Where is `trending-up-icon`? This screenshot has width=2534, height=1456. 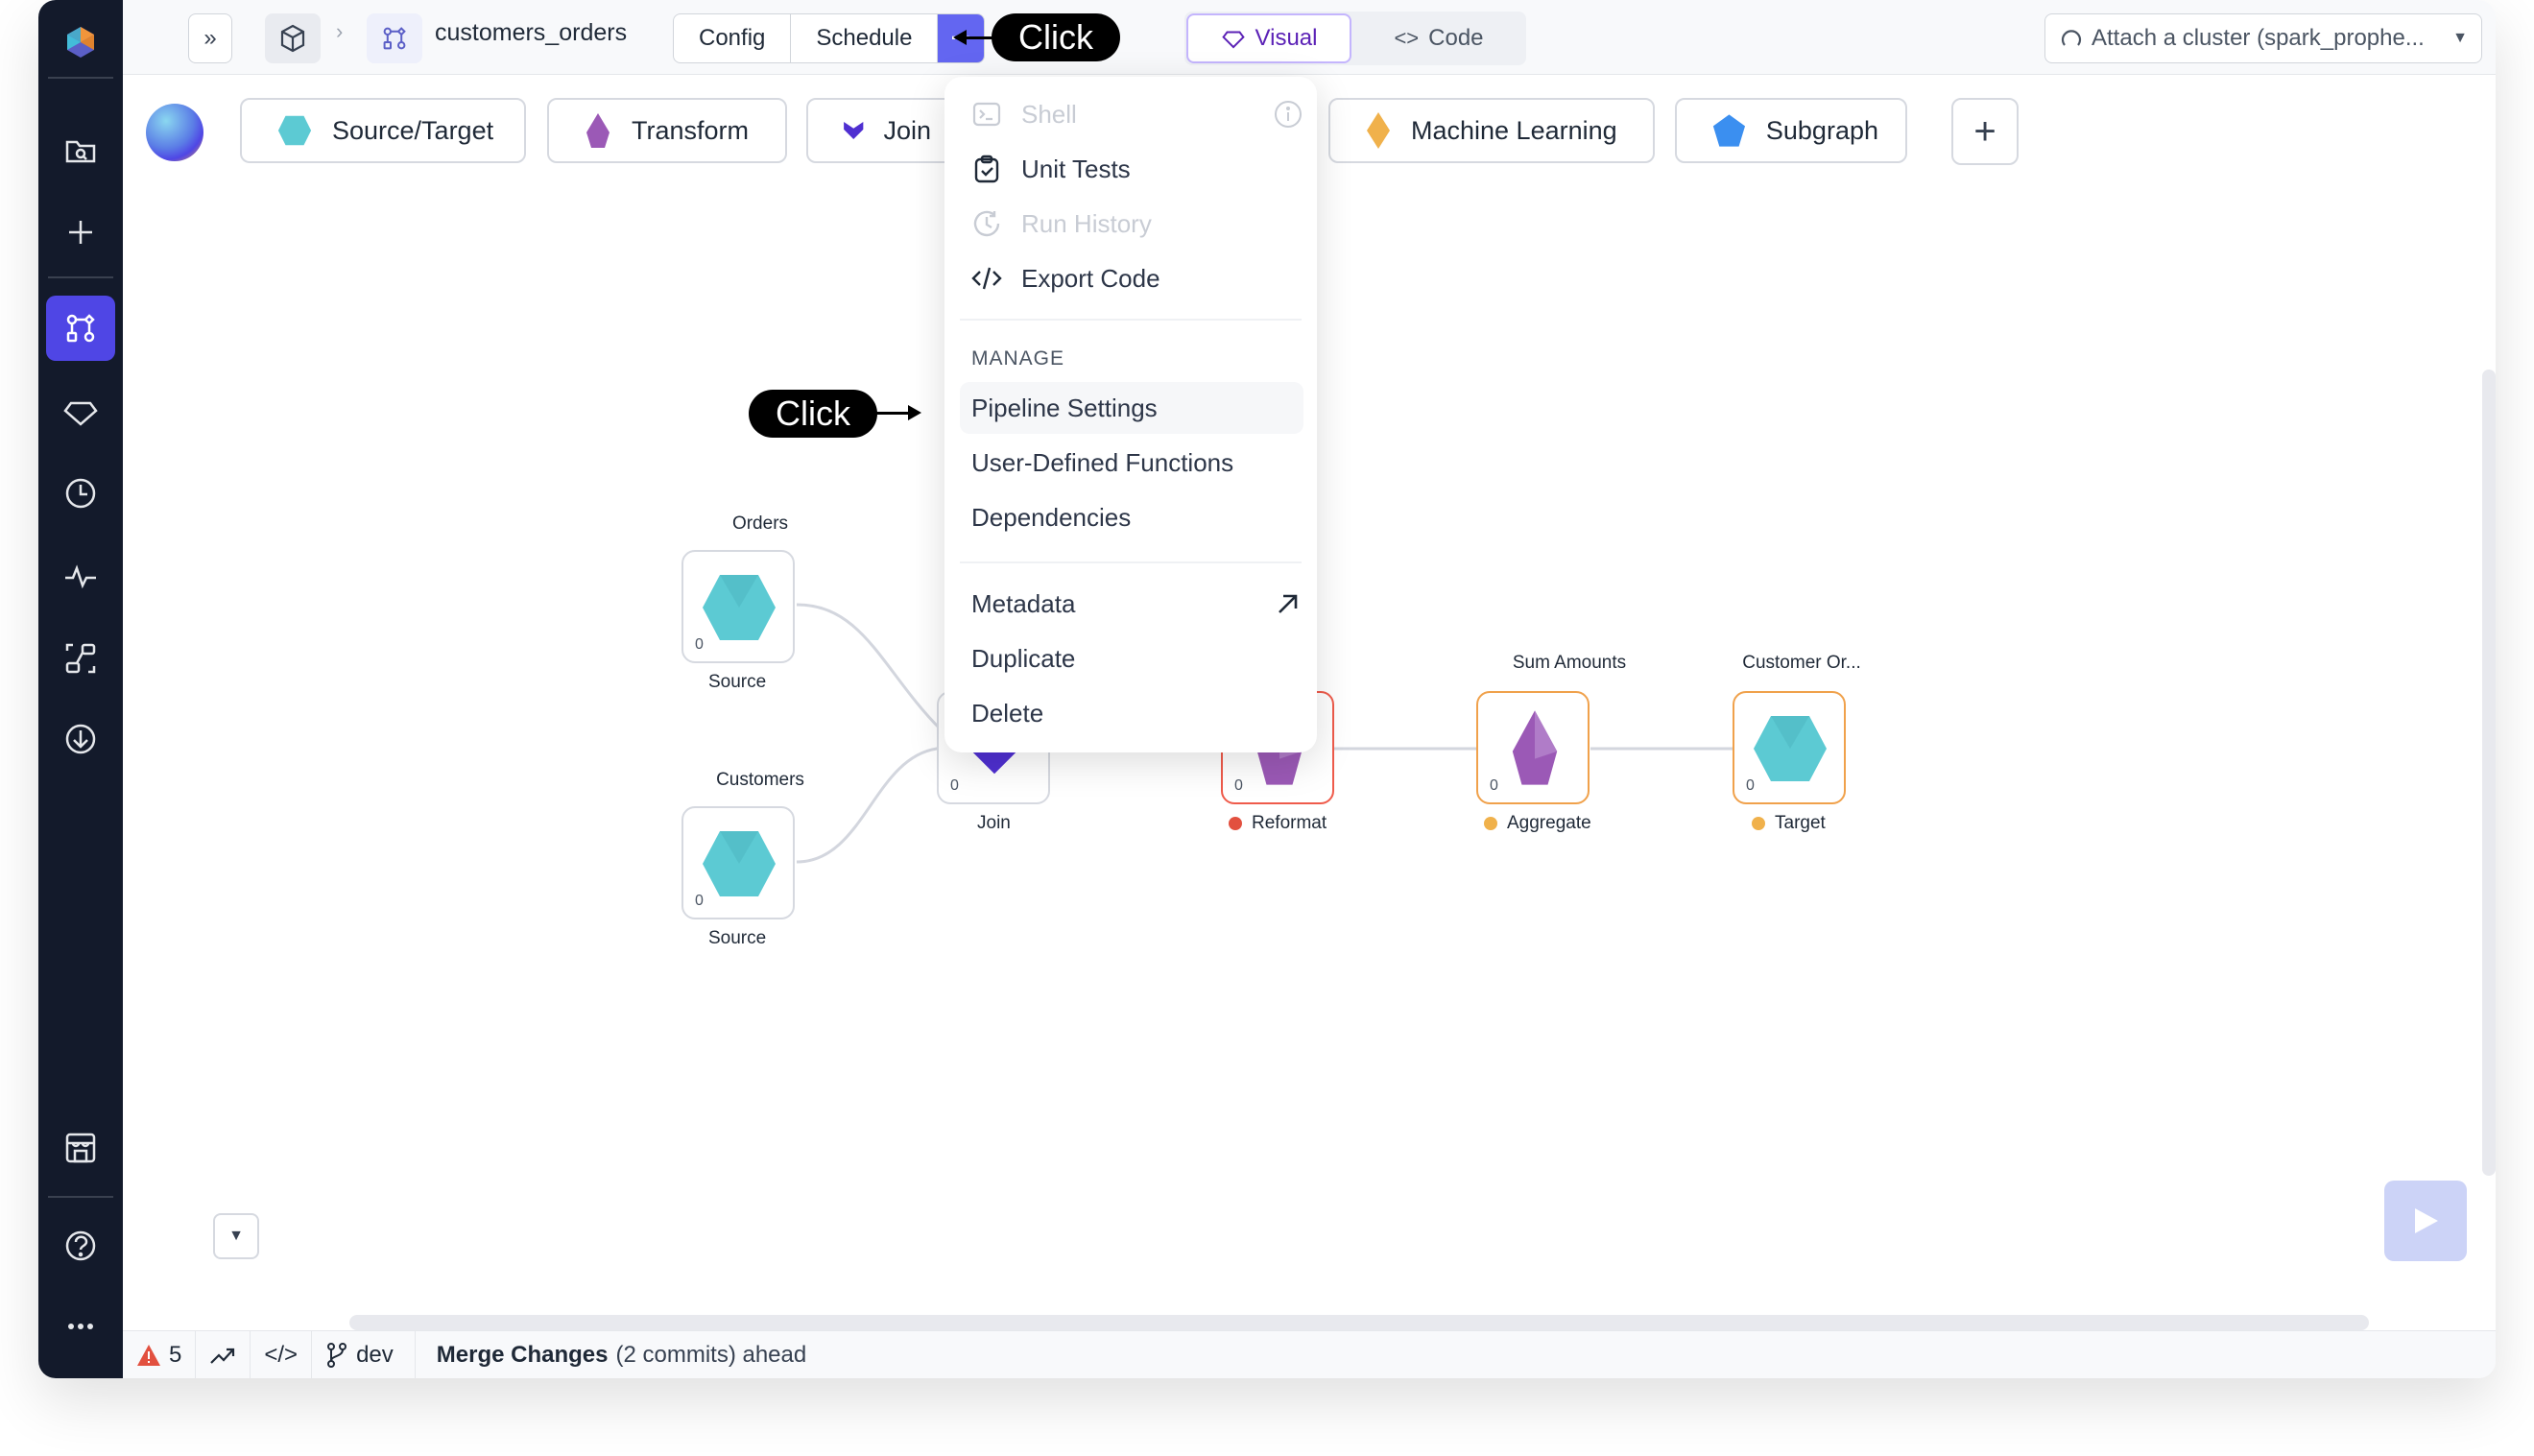 trending-up-icon is located at coordinates (222, 1356).